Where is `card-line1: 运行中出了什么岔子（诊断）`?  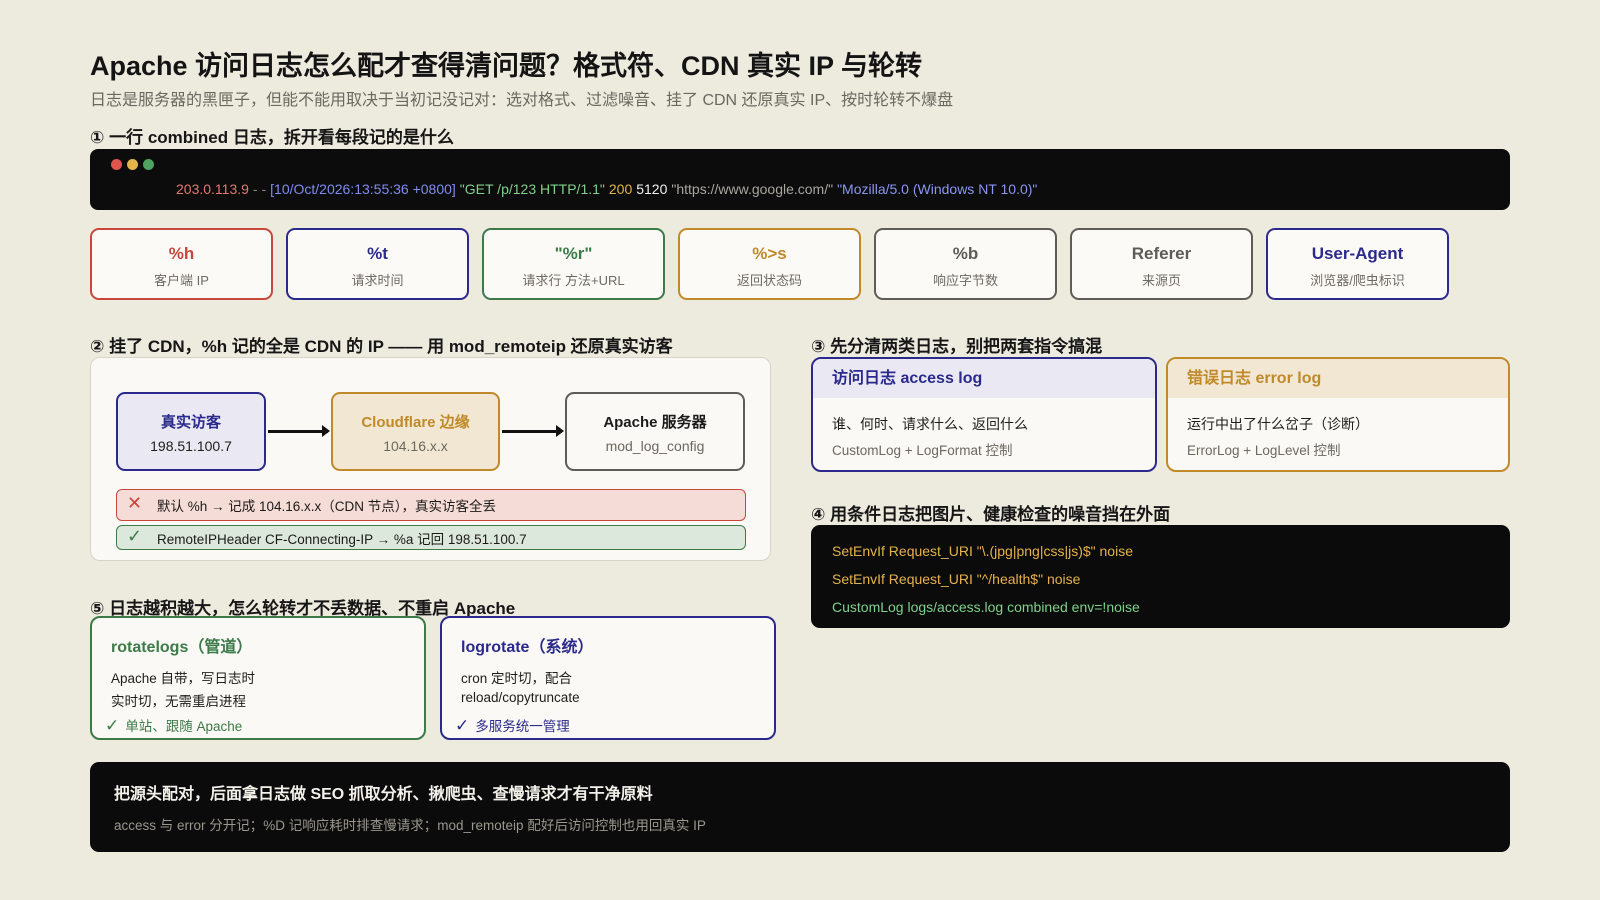 card-line1: 运行中出了什么岔子（诊断） is located at coordinates (1278, 424).